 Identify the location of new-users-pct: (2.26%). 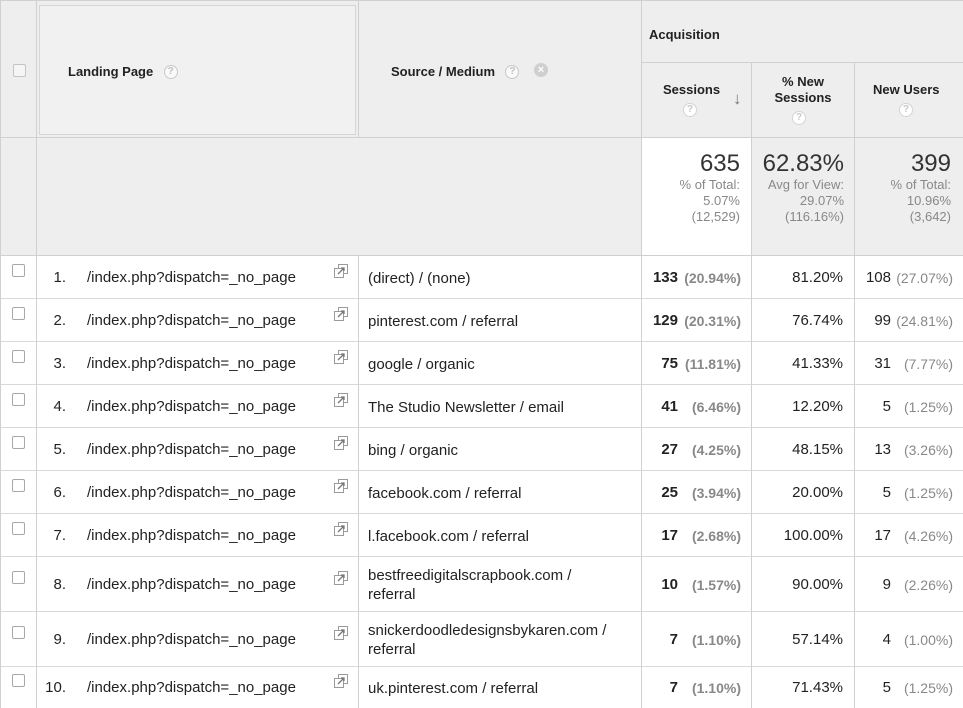
(928, 585).